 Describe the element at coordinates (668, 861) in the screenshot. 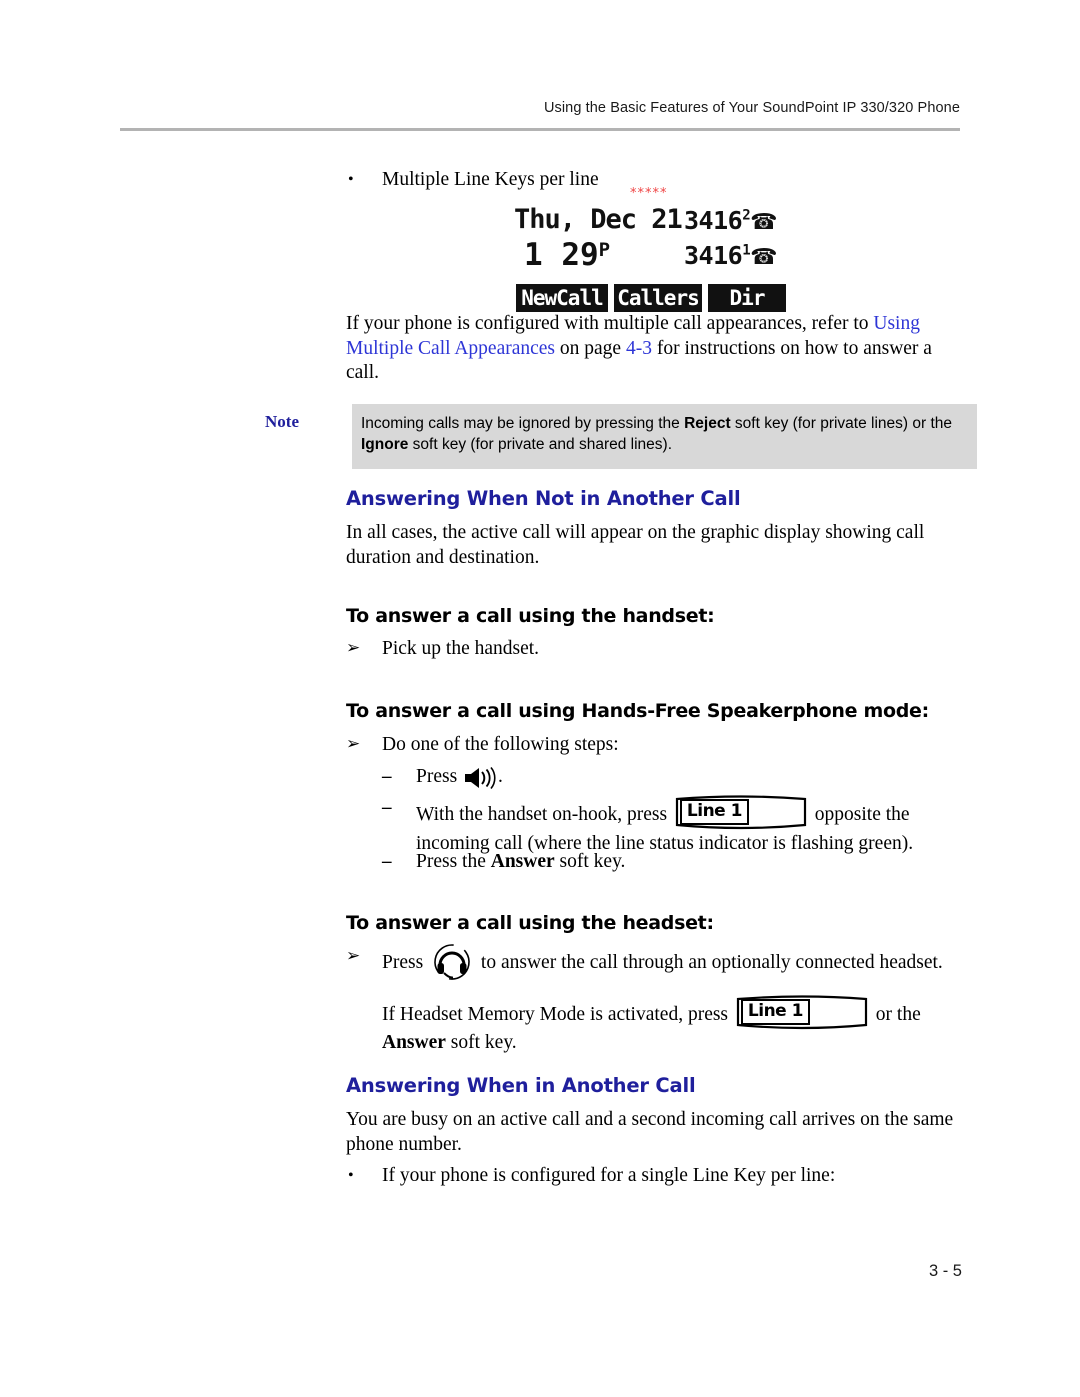

I see `substep-press-answer-softkey: – Press the Answer soft key.` at that location.